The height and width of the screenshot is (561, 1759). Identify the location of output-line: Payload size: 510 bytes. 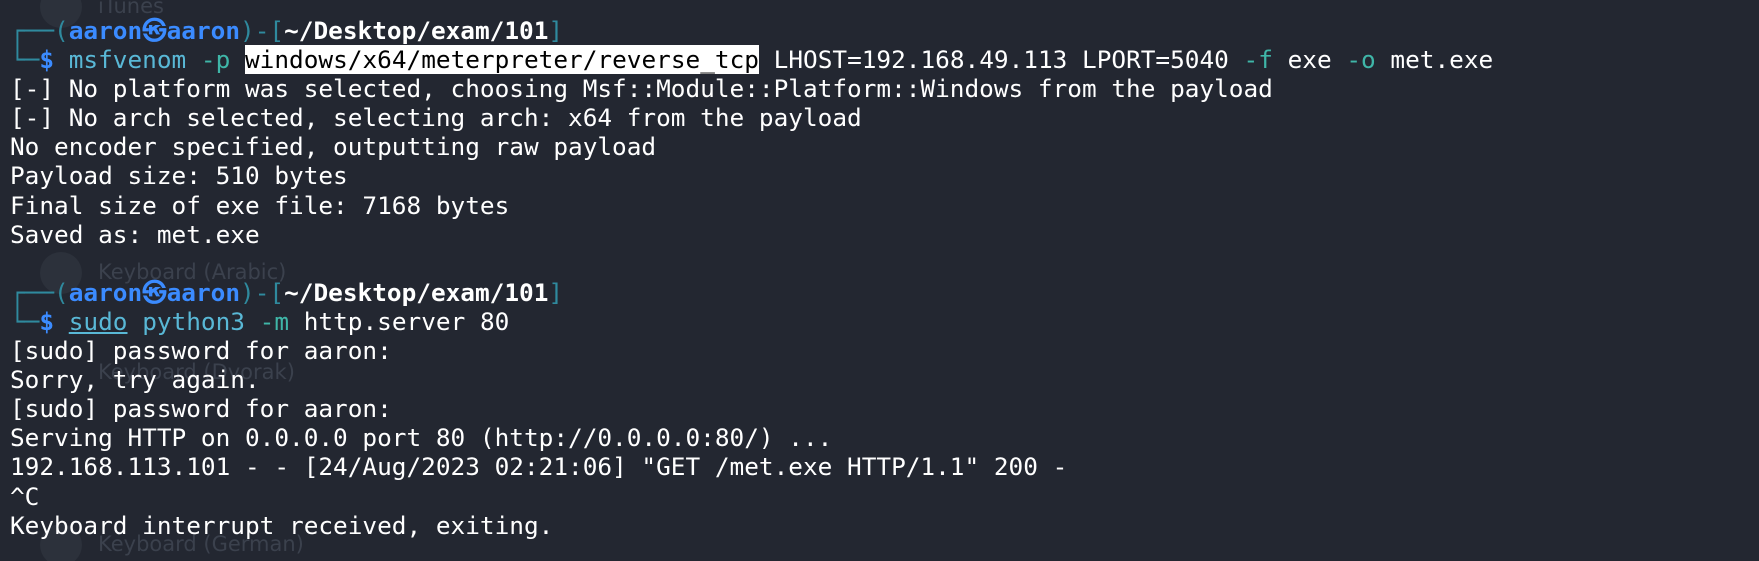
(179, 176).